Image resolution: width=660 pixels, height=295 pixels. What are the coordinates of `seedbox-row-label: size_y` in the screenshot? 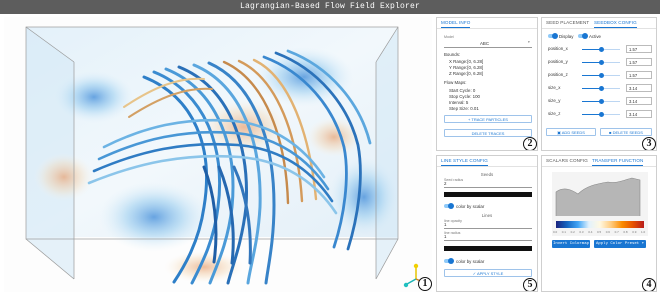 It's located at (554, 100).